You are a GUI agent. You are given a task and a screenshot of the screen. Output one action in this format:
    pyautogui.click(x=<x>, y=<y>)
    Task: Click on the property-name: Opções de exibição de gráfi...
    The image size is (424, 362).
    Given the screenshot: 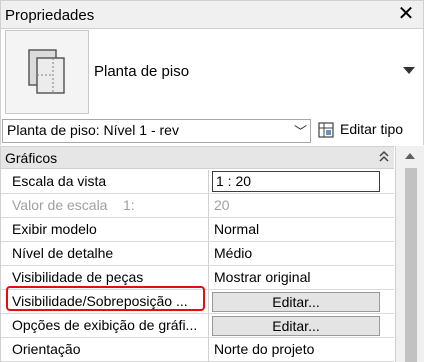 What is the action you would take?
    pyautogui.click(x=105, y=325)
    